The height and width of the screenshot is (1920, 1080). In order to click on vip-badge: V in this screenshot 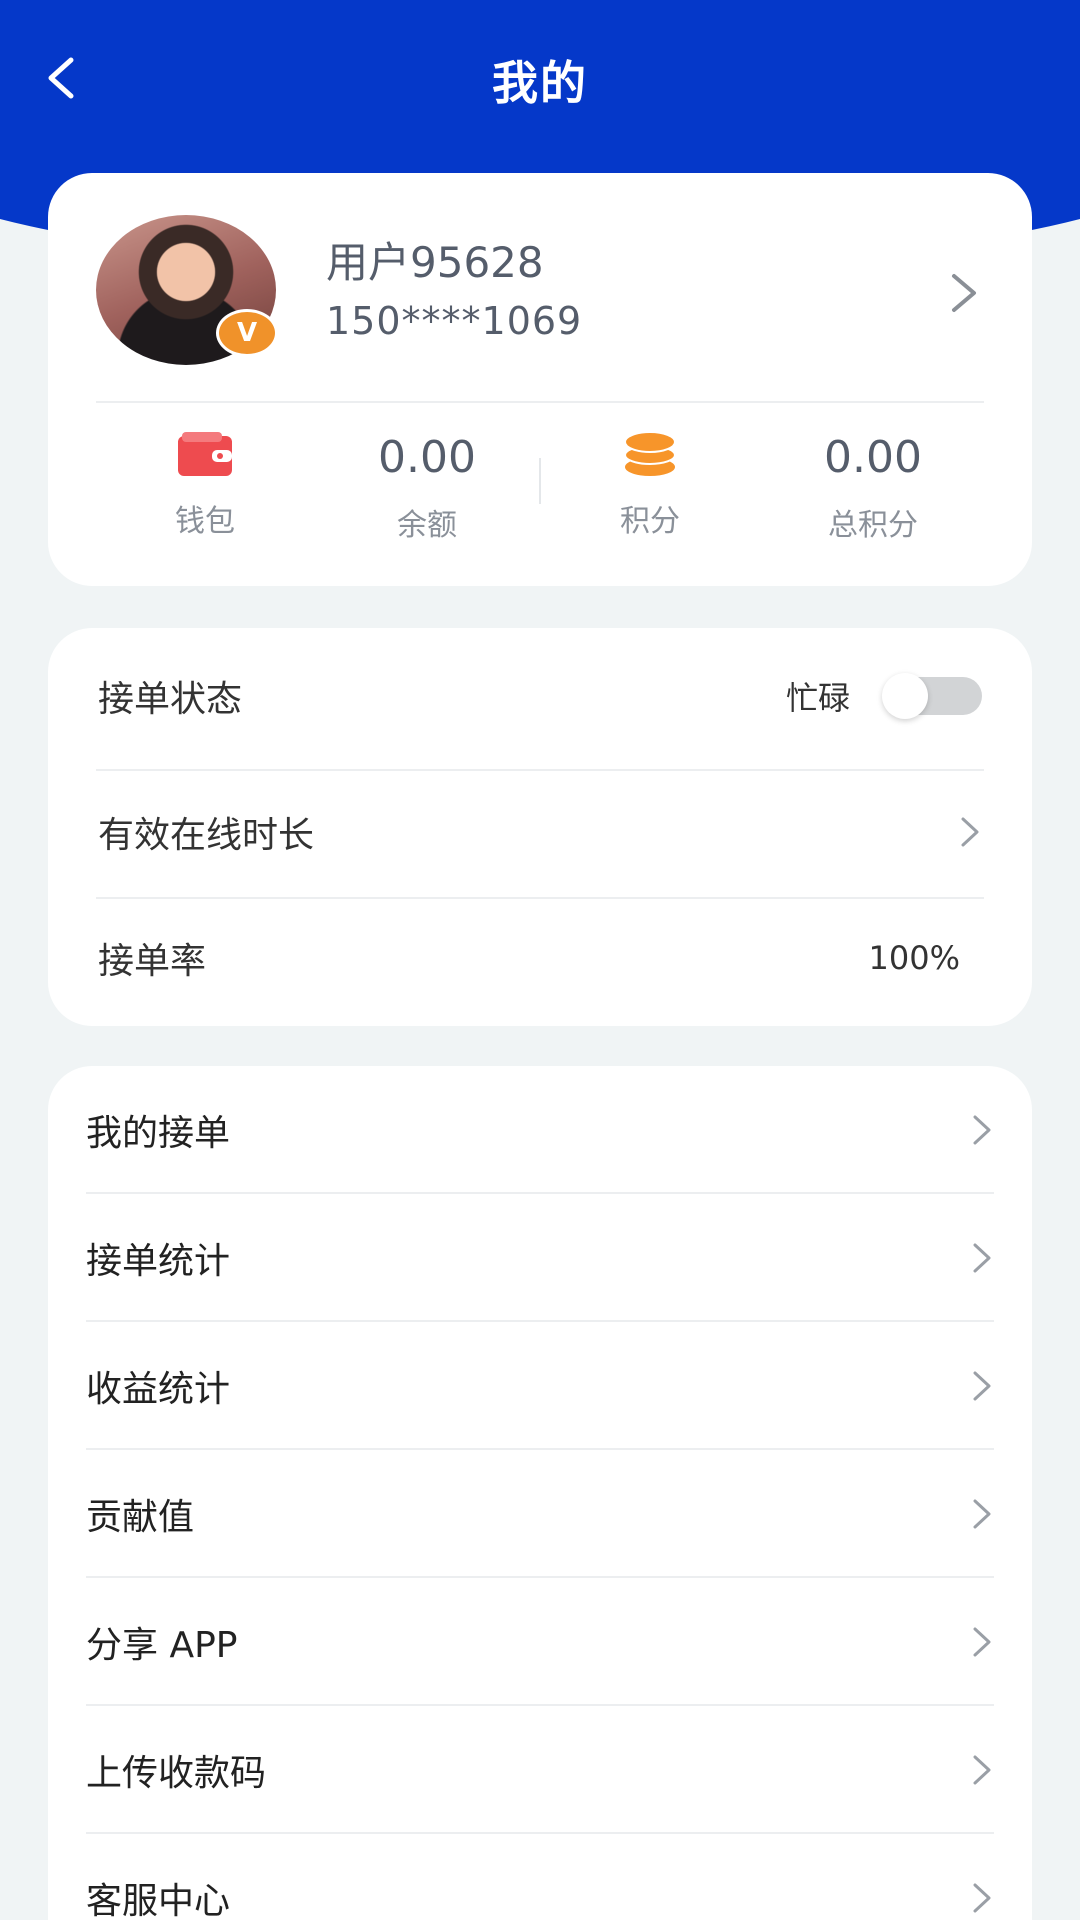, I will do `click(247, 333)`.